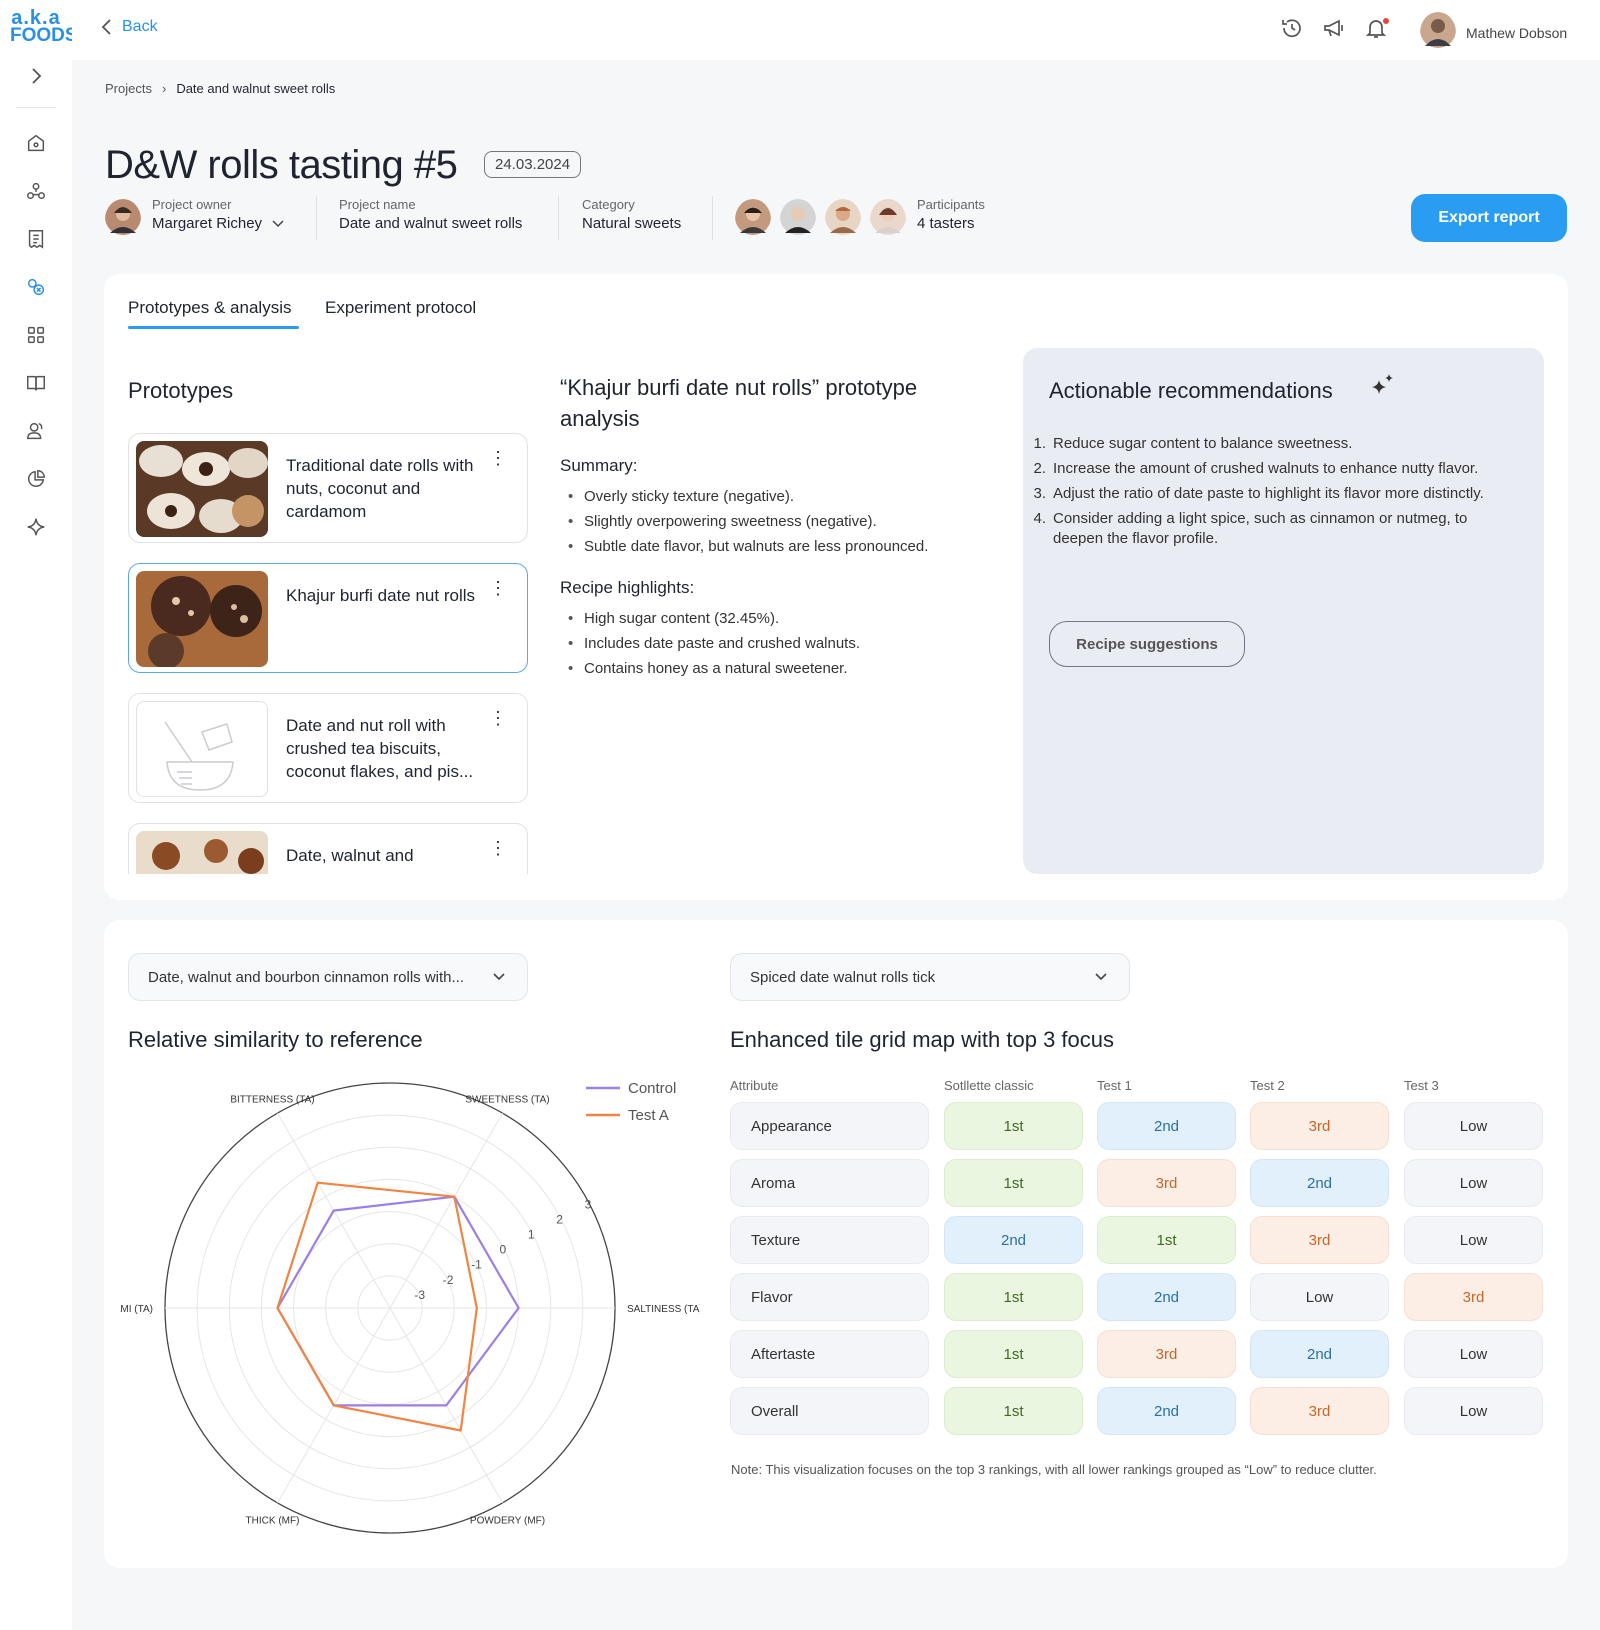 The height and width of the screenshot is (1630, 1600). I want to click on megaphone-icon, so click(1336, 30).